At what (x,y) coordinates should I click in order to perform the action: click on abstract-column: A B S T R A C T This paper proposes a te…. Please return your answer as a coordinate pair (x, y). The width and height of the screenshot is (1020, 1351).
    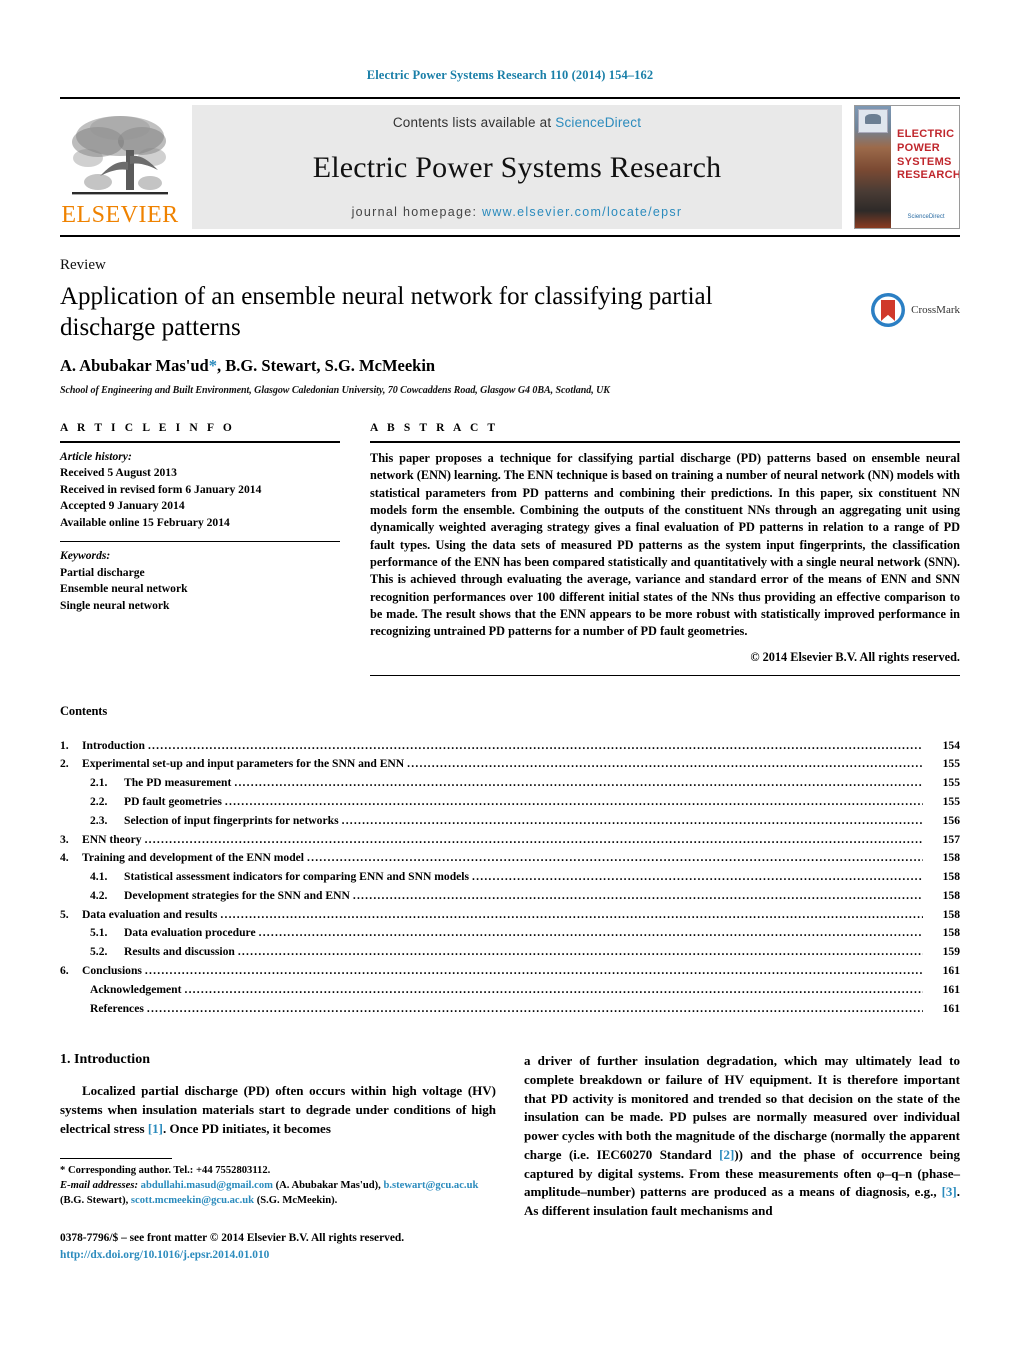
    Looking at the image, I should click on (665, 549).